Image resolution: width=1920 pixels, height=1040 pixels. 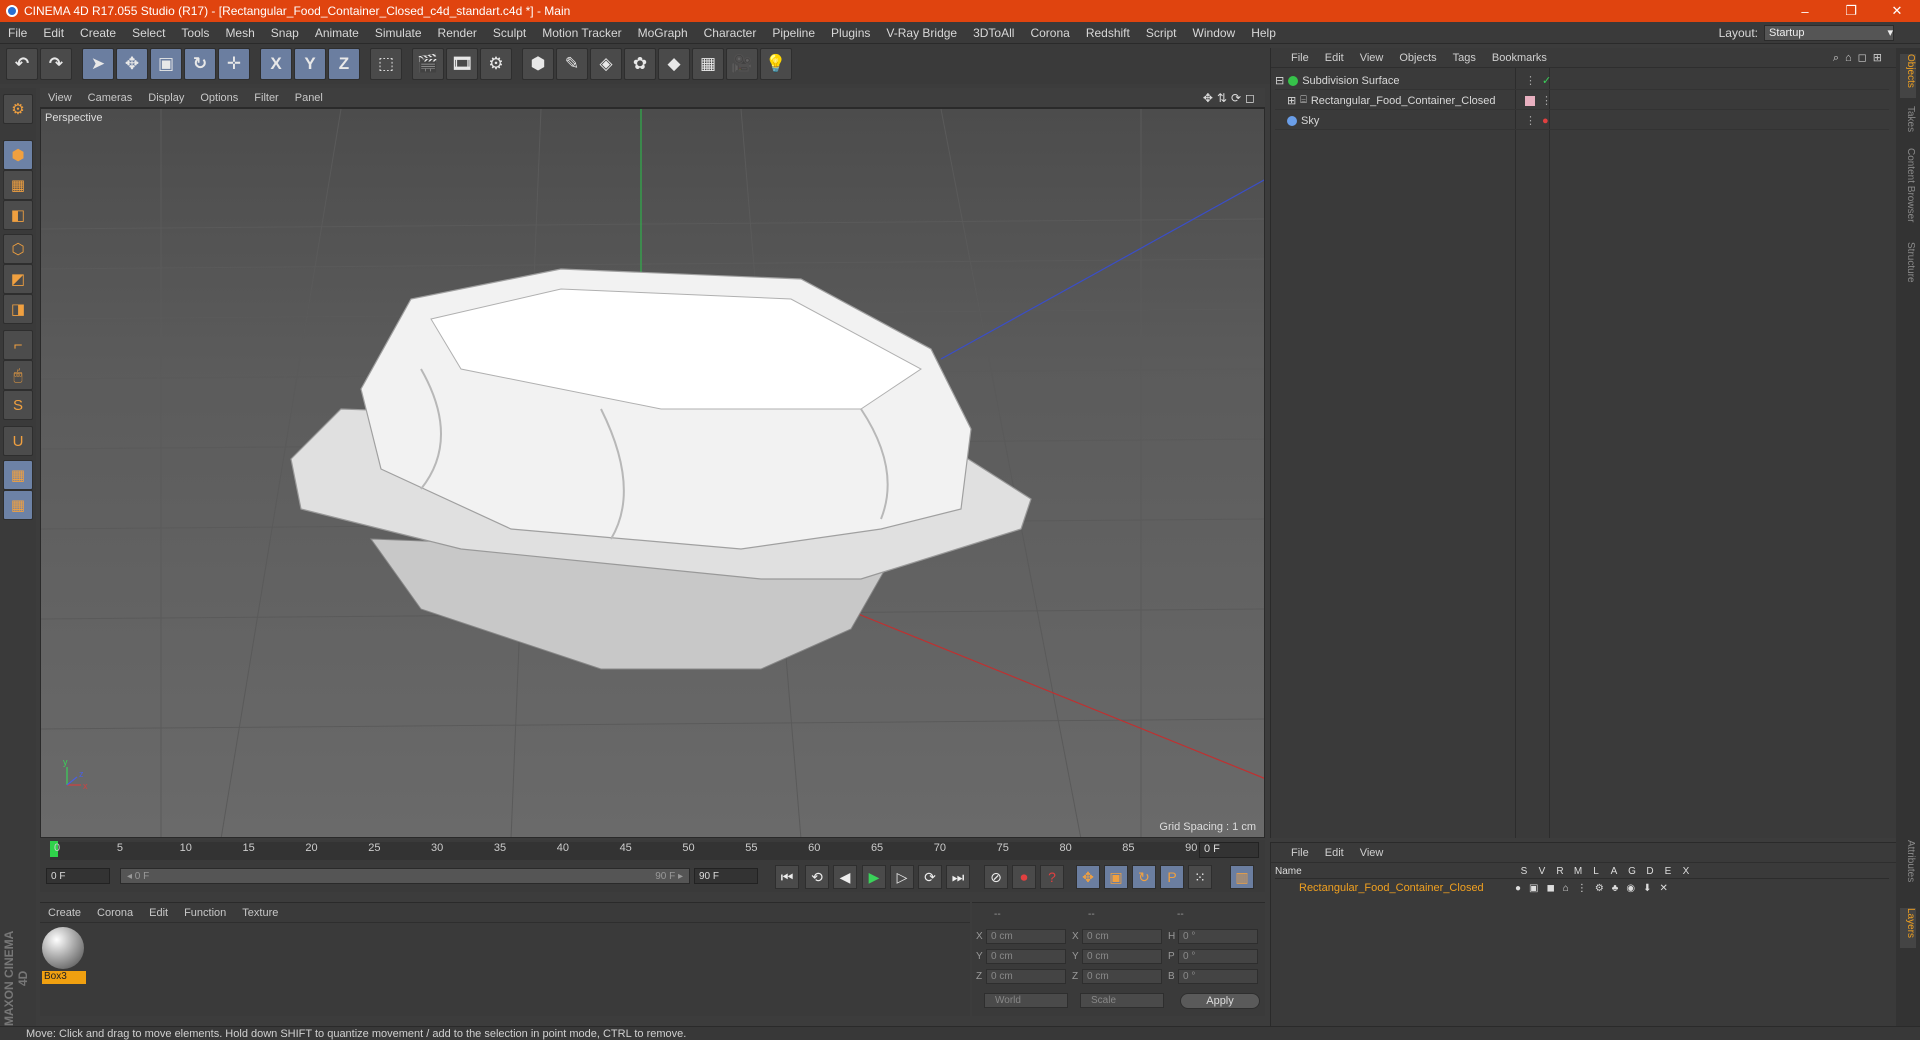 I want to click on menu-mograph: MoGraph, so click(x=663, y=33).